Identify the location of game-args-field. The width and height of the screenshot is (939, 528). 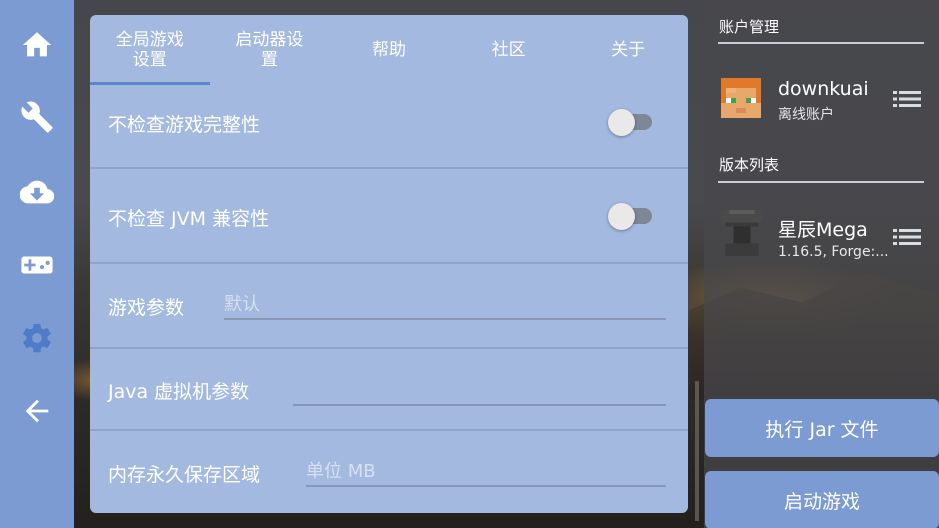
(445, 305).